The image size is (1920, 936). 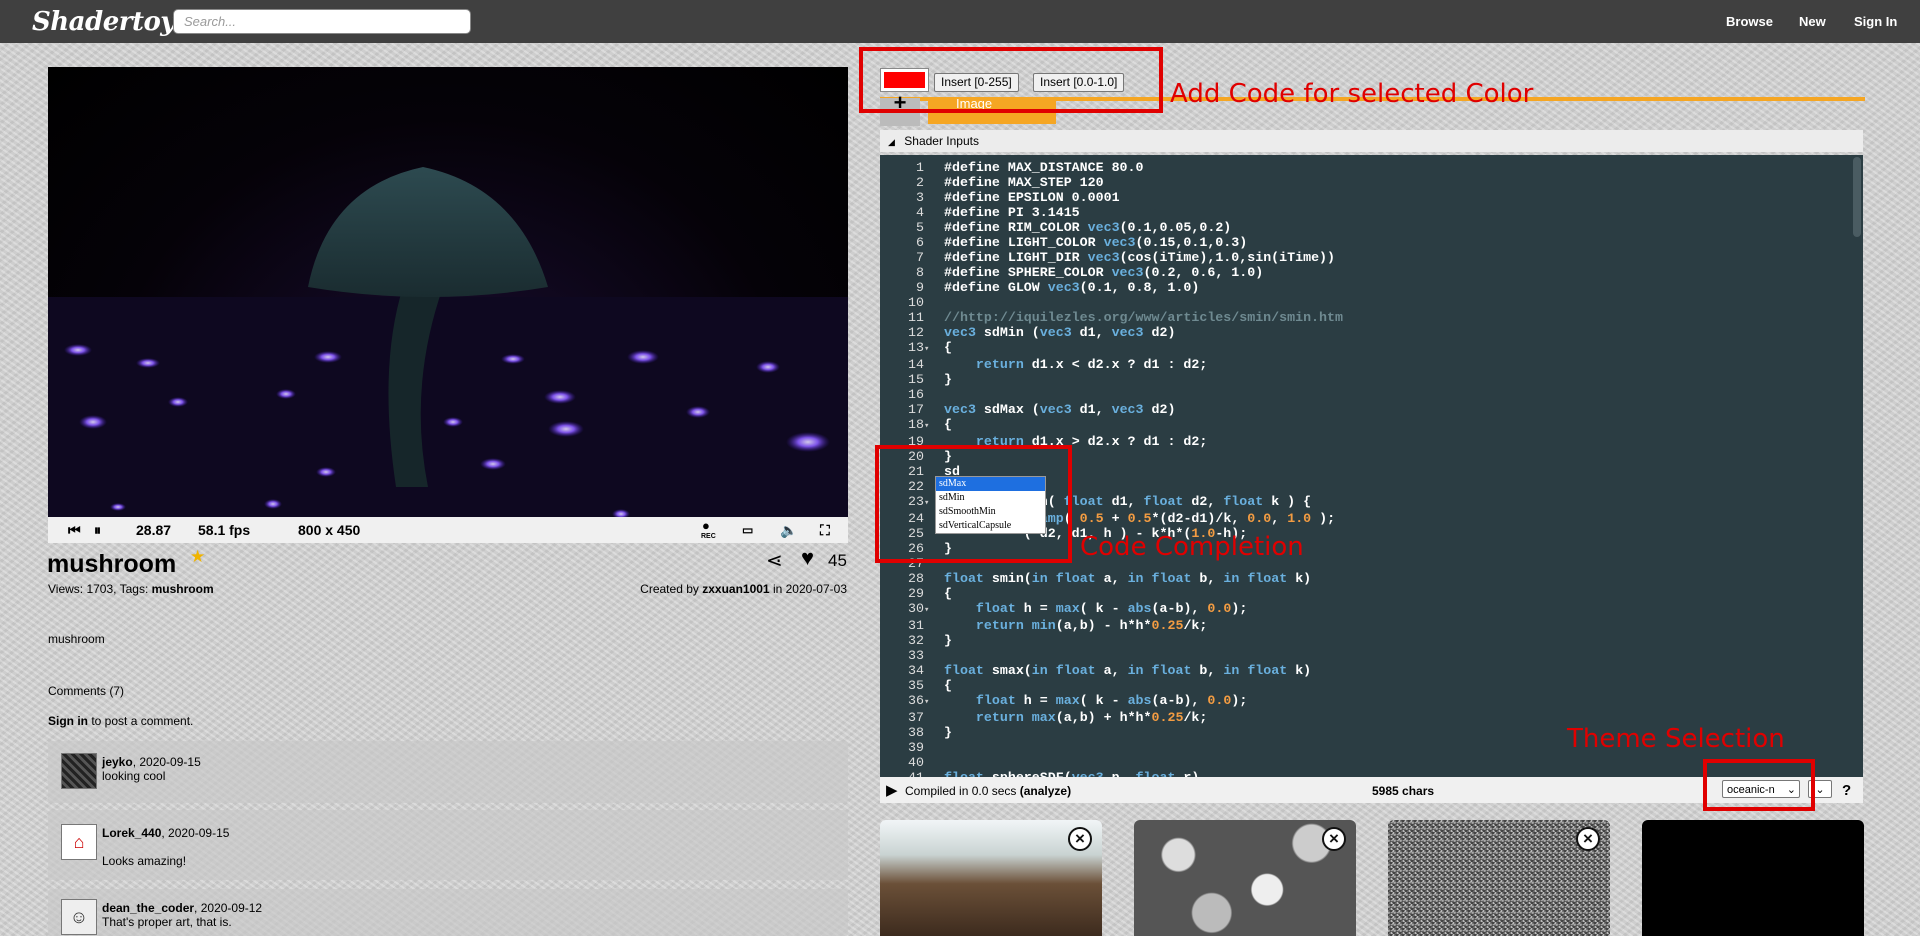 I want to click on code-line: 5 #define RIM_COLOR vec3(0.1,0.05,0.2), so click(x=1111, y=227).